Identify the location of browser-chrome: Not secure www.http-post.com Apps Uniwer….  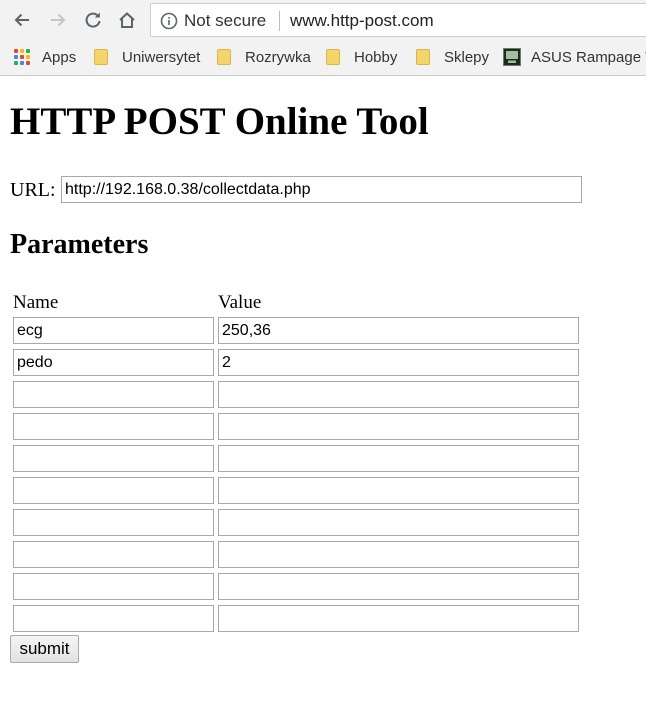
(323, 38).